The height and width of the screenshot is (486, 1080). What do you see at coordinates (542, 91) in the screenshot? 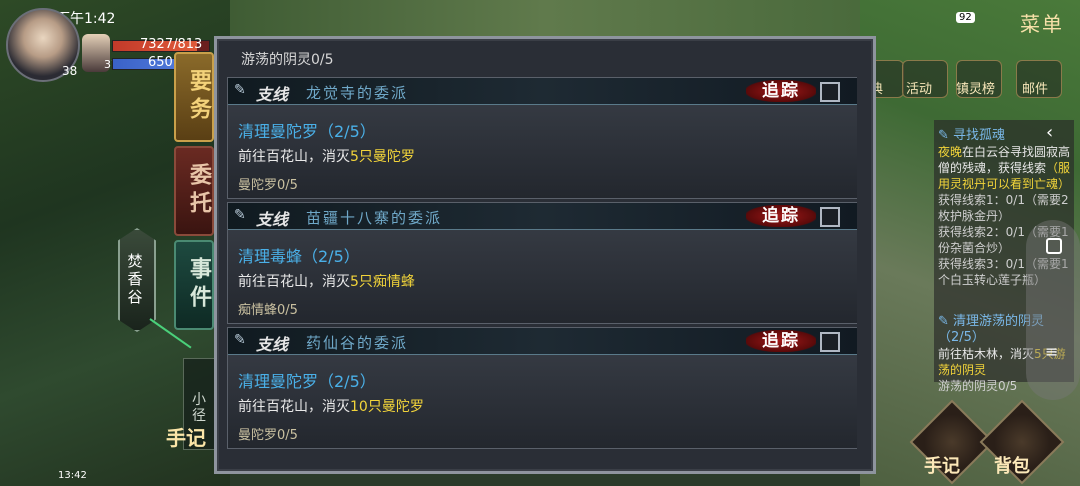
I see `quest-header: ✎ 支线 龙觉寺的委派 追踪` at bounding box center [542, 91].